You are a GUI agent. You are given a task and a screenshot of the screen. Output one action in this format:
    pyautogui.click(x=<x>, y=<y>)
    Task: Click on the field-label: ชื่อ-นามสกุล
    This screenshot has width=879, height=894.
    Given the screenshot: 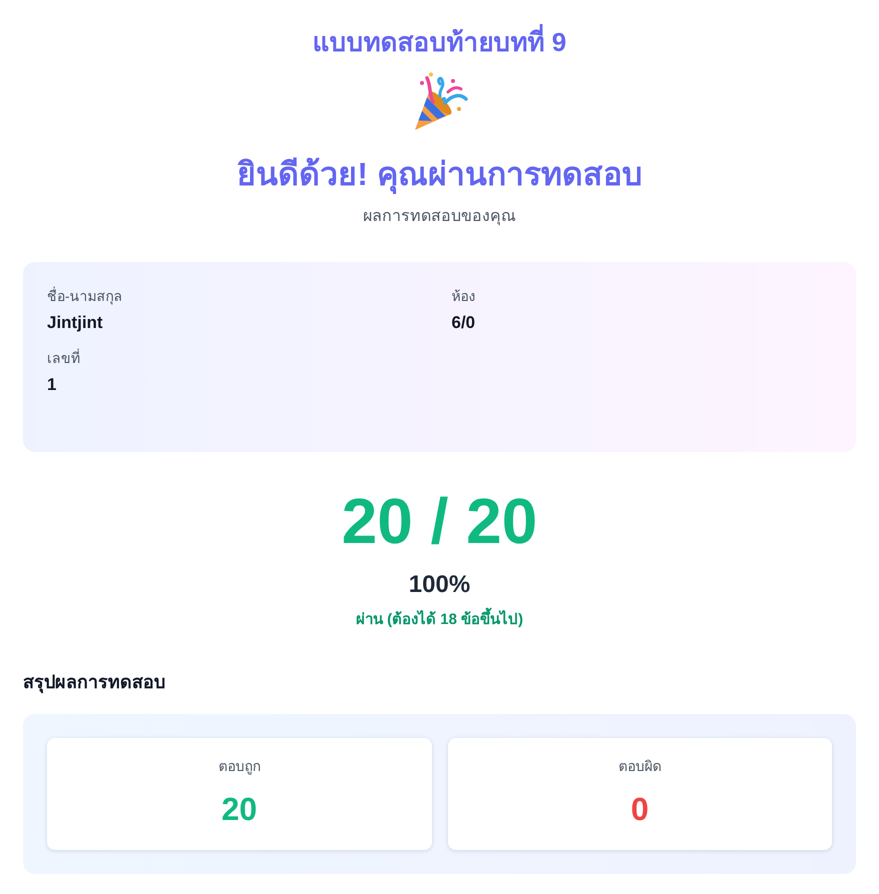 What is the action you would take?
    pyautogui.click(x=85, y=296)
    